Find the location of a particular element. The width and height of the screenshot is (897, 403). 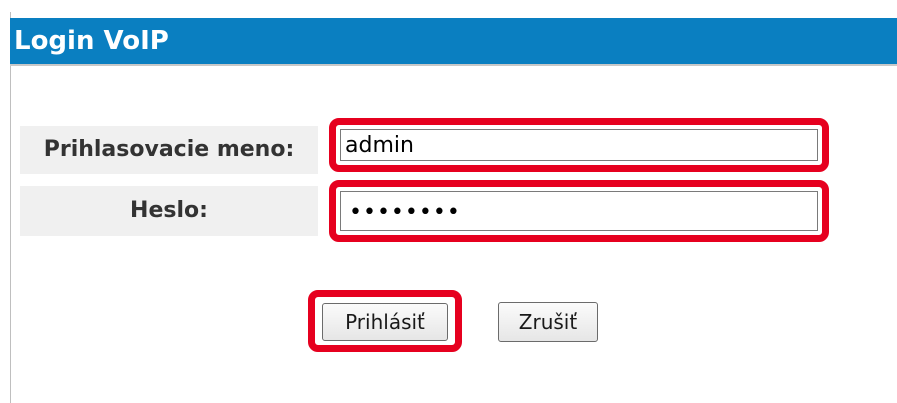

title-bar: Login VoIP is located at coordinates (453, 41).